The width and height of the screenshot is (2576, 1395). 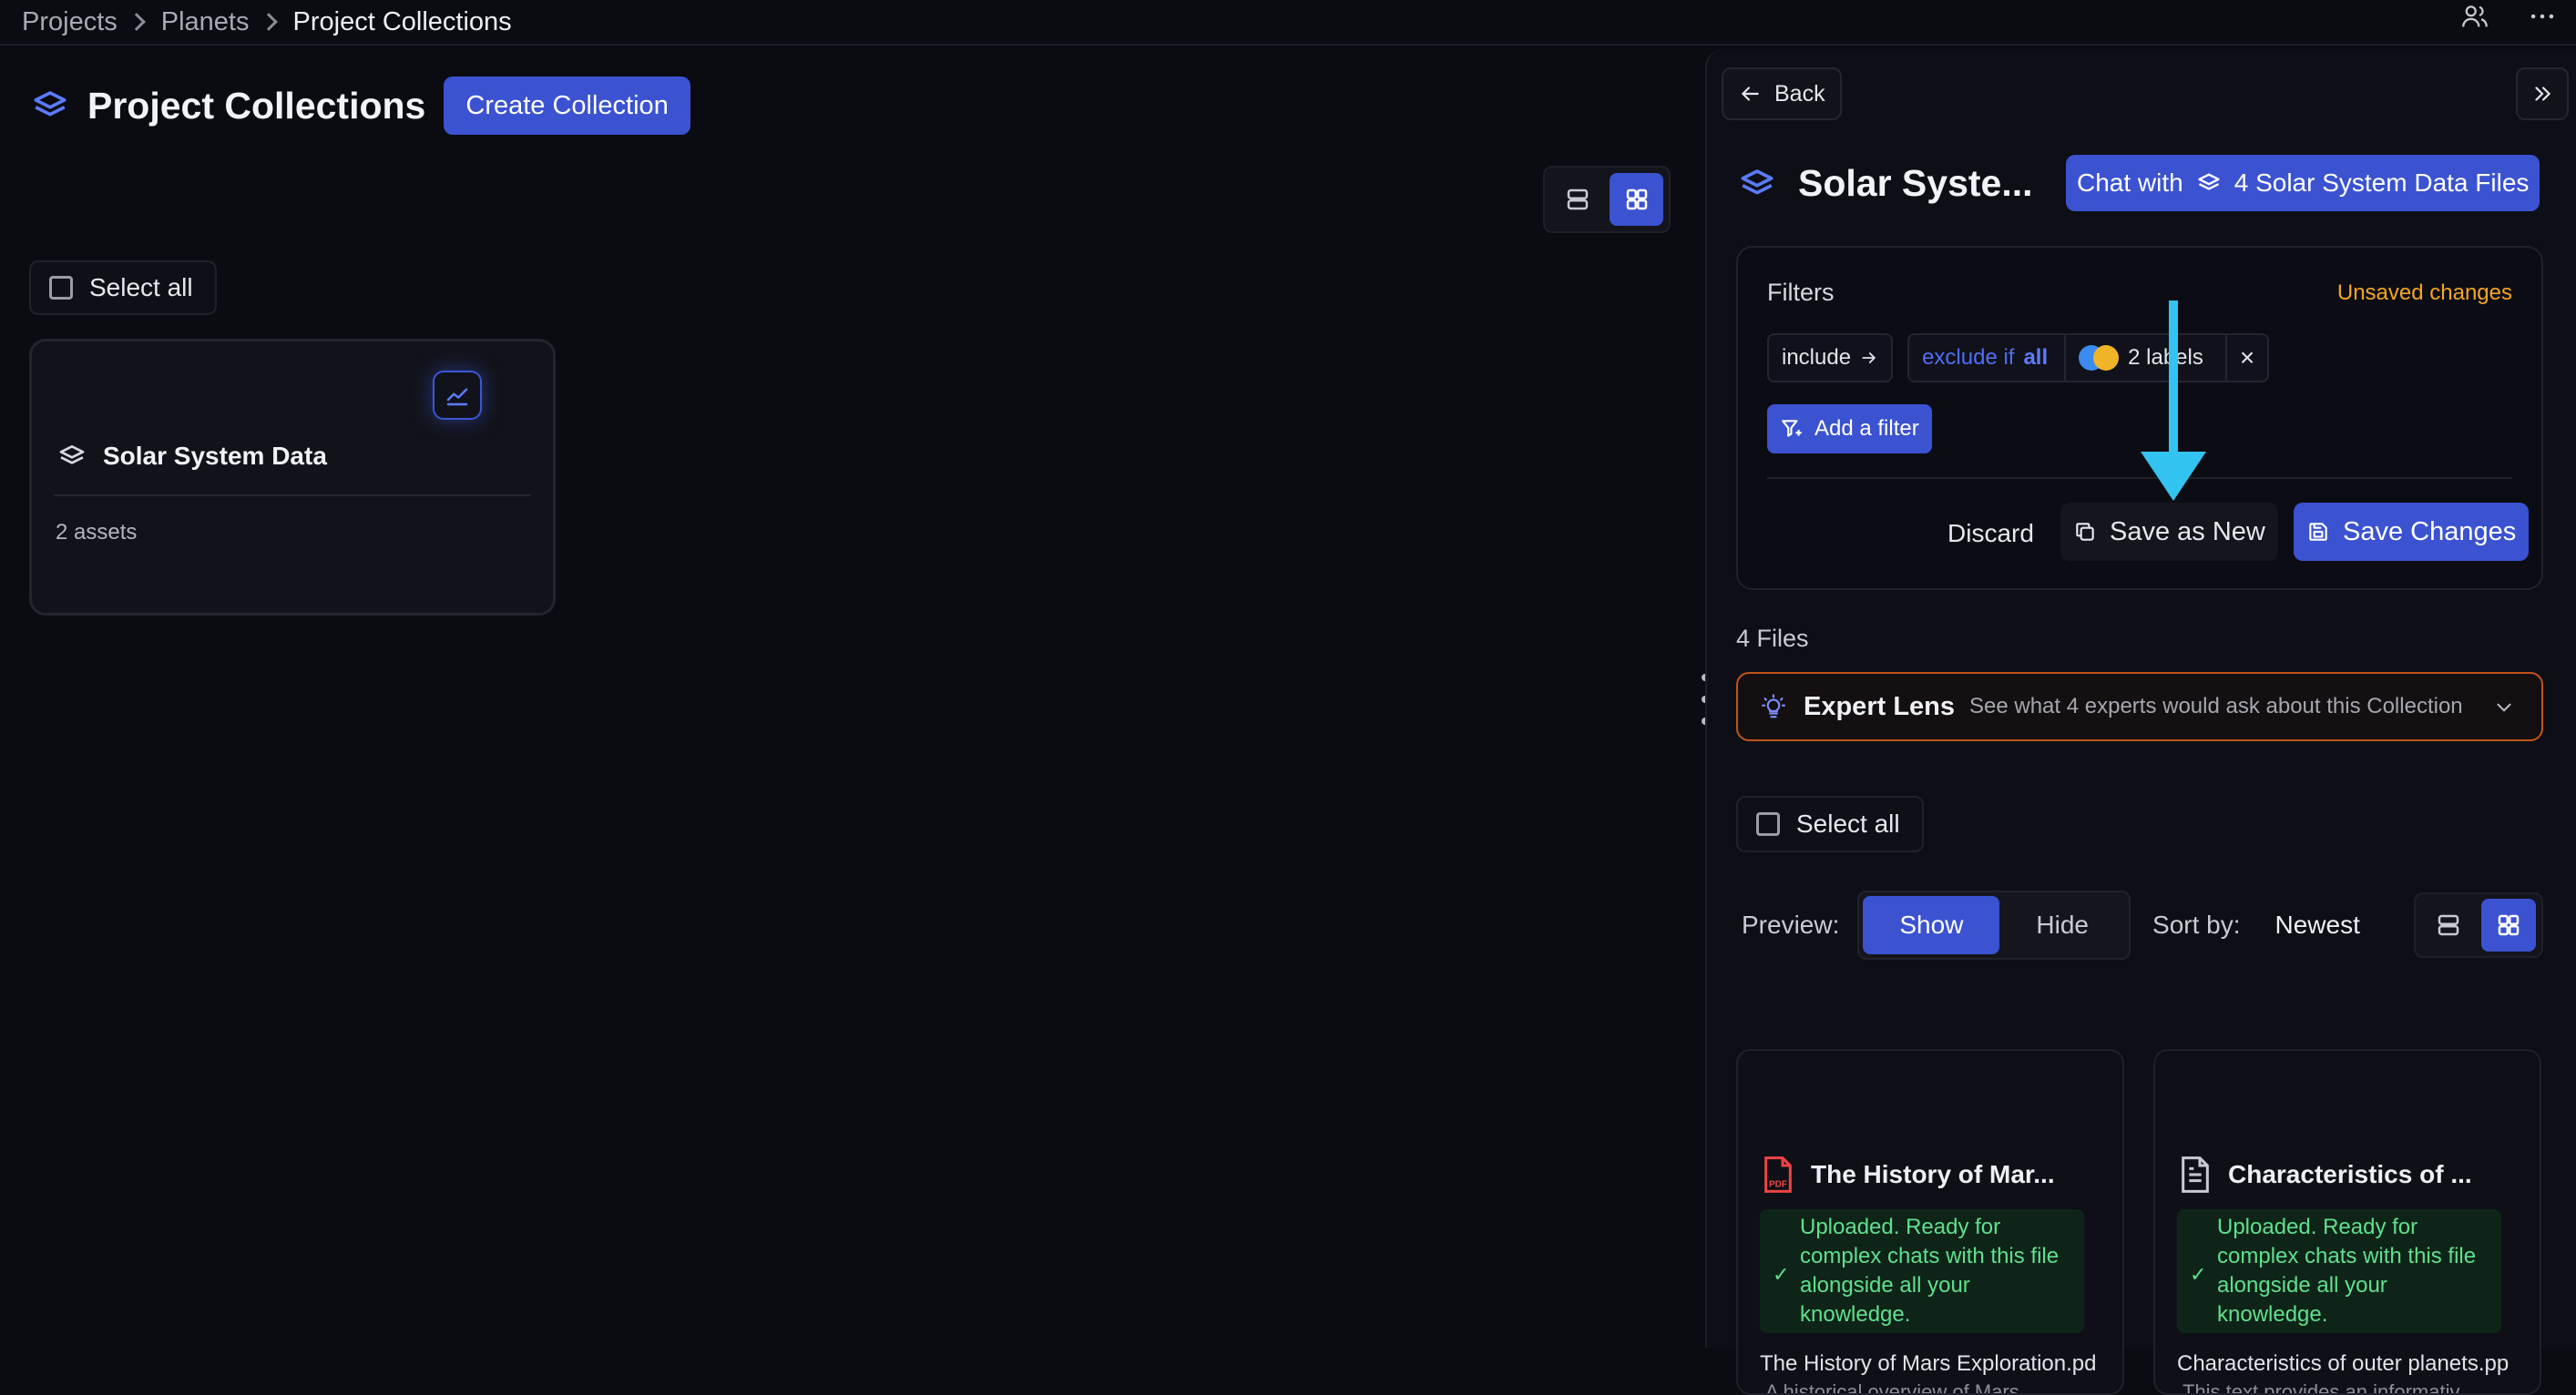 I want to click on preview-label: Preview:, so click(x=1791, y=925).